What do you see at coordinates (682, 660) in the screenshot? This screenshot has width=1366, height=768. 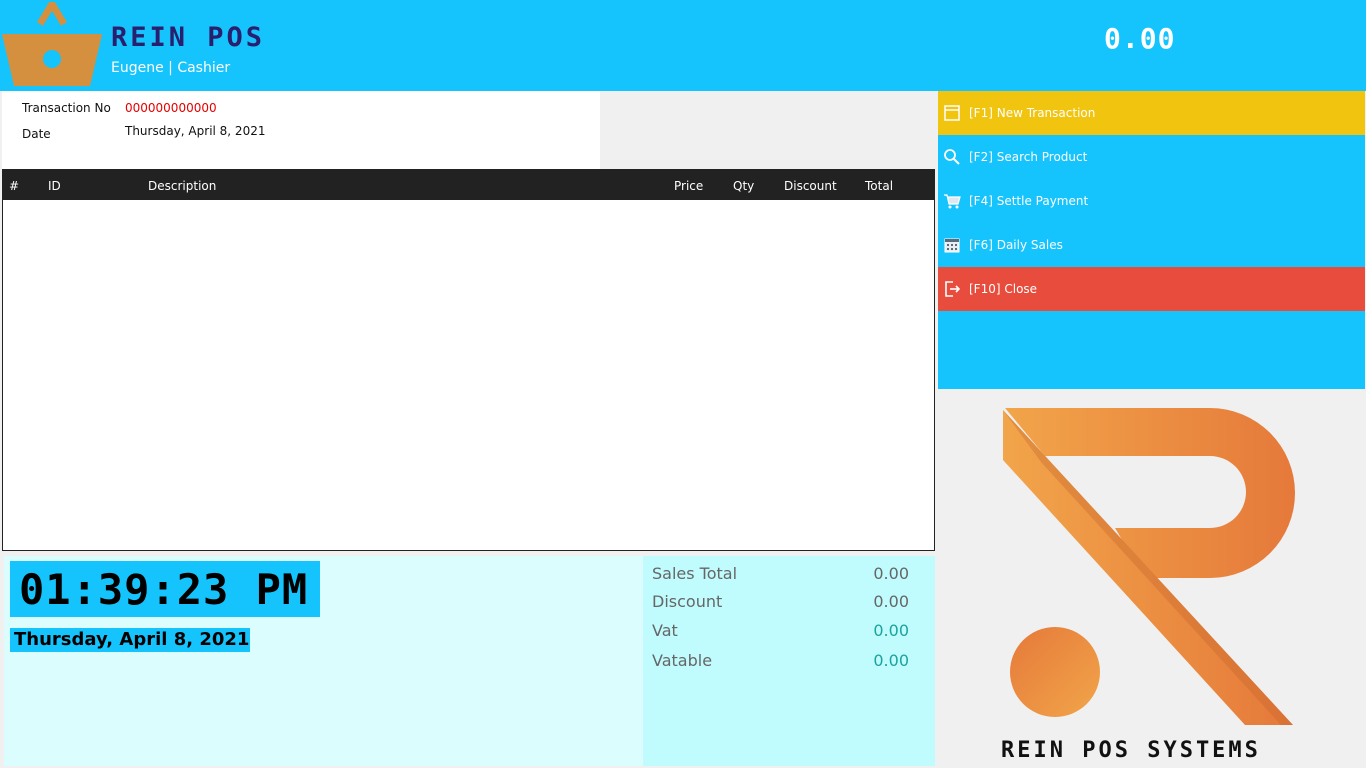 I see `vatable-label: Vatable` at bounding box center [682, 660].